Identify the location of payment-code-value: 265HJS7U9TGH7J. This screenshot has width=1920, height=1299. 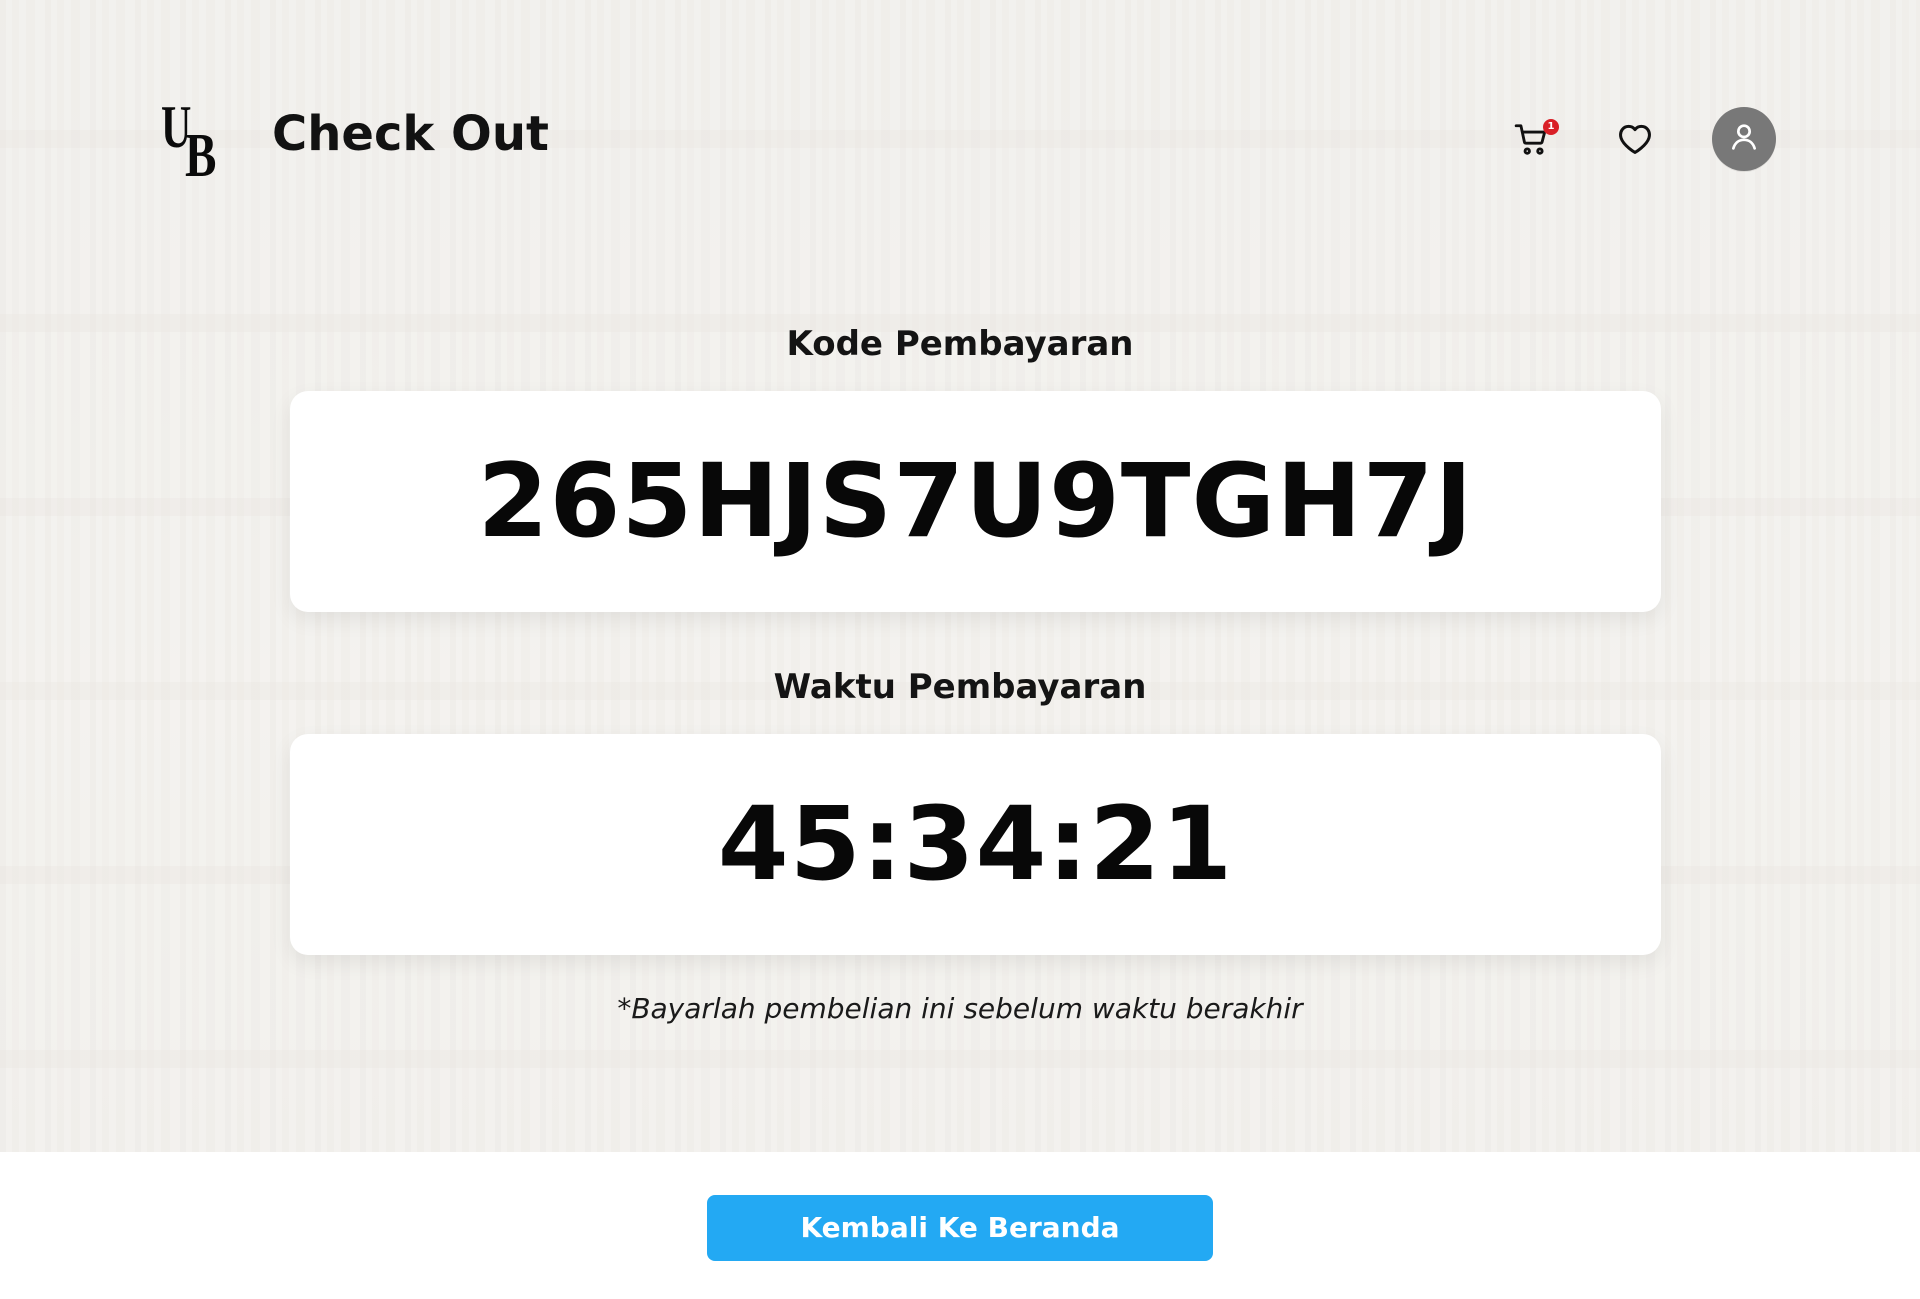
(975, 501).